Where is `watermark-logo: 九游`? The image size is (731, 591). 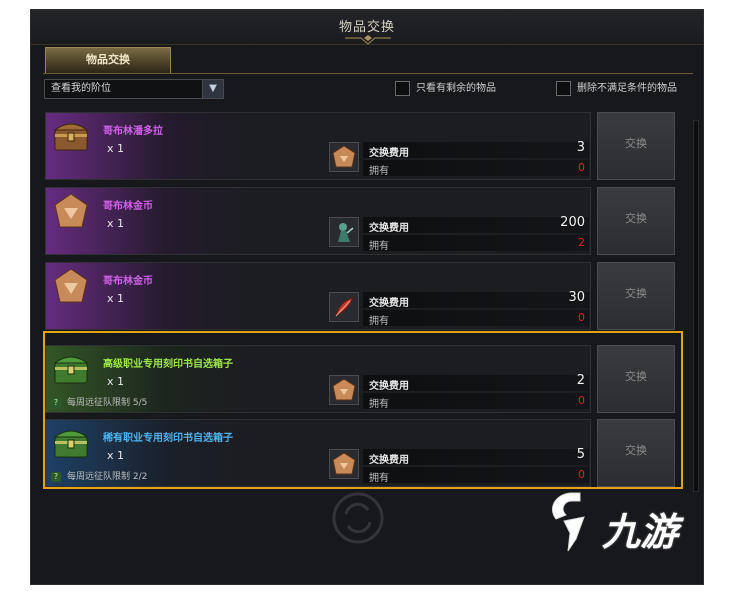 watermark-logo: 九游 is located at coordinates (620, 522).